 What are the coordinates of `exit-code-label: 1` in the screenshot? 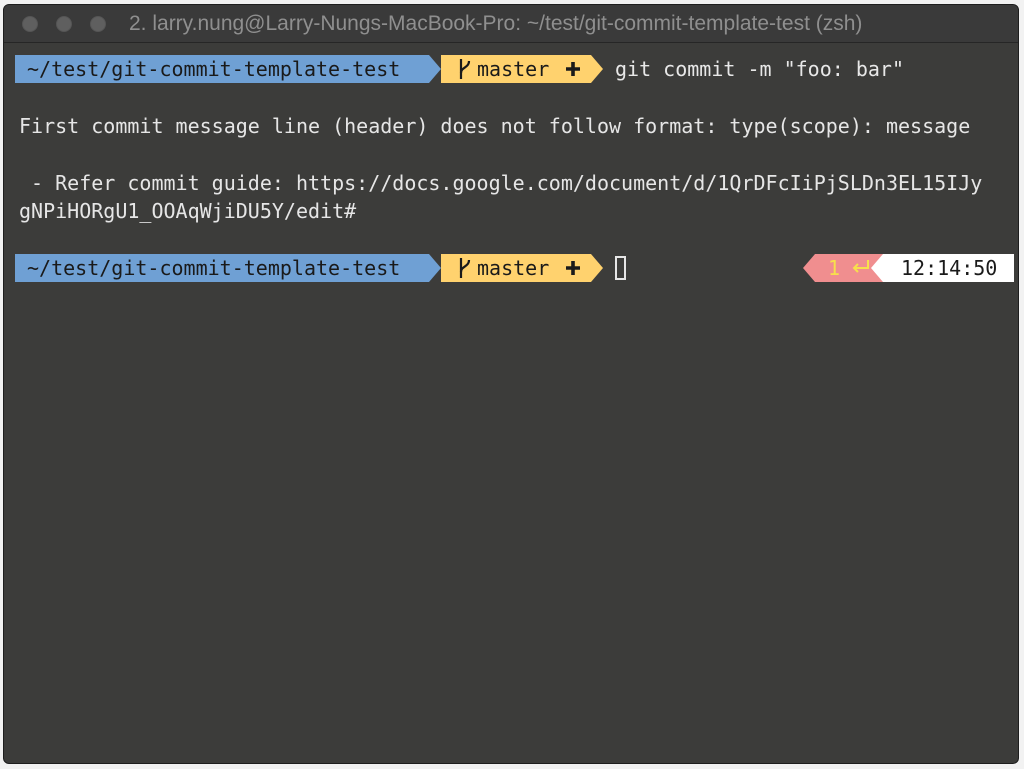 It's located at (834, 268).